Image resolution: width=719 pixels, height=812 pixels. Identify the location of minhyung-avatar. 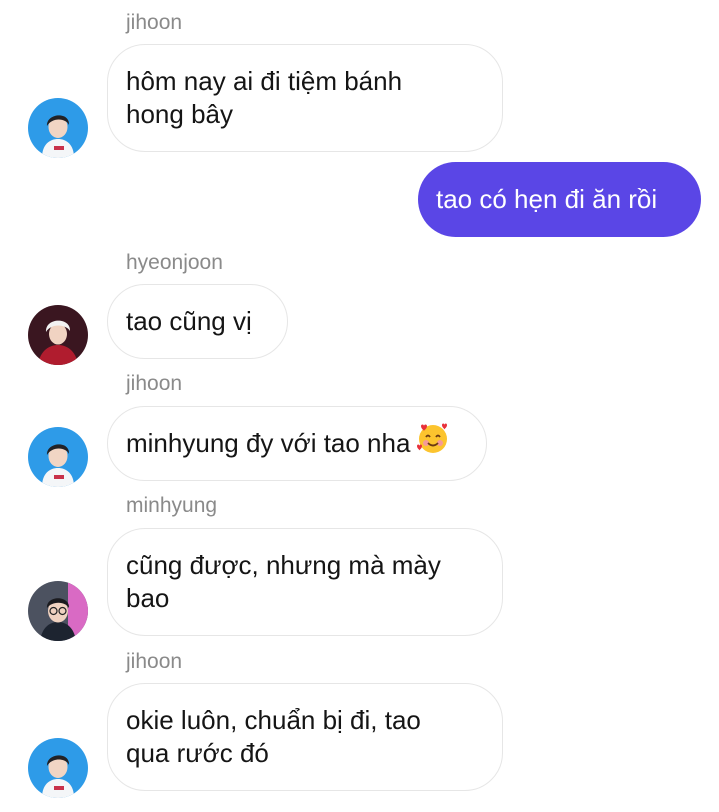
(58, 611).